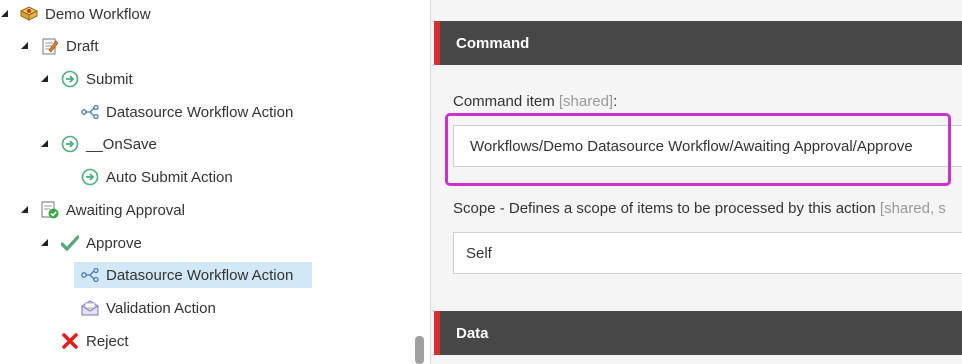 This screenshot has height=364, width=962. What do you see at coordinates (109, 79) in the screenshot?
I see `tree-label: Submit` at bounding box center [109, 79].